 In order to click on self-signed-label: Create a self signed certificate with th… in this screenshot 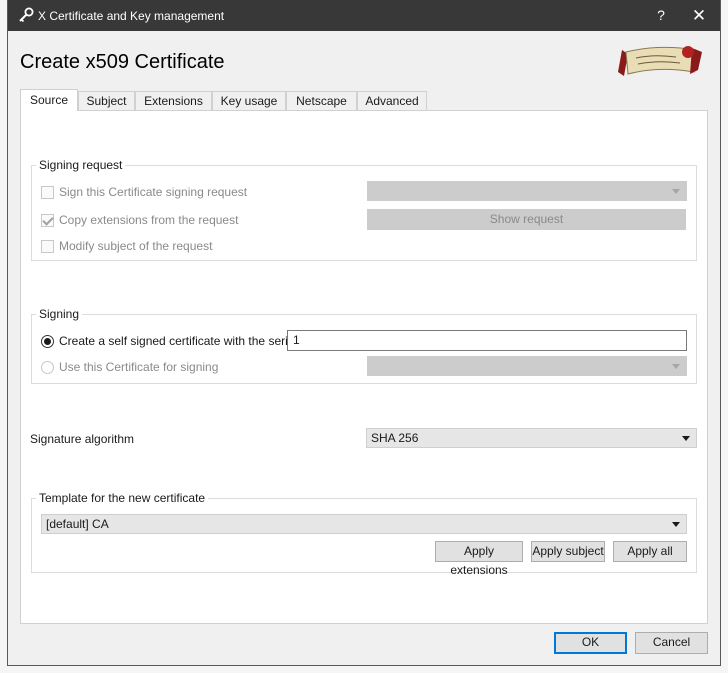, I will do `click(178, 341)`.